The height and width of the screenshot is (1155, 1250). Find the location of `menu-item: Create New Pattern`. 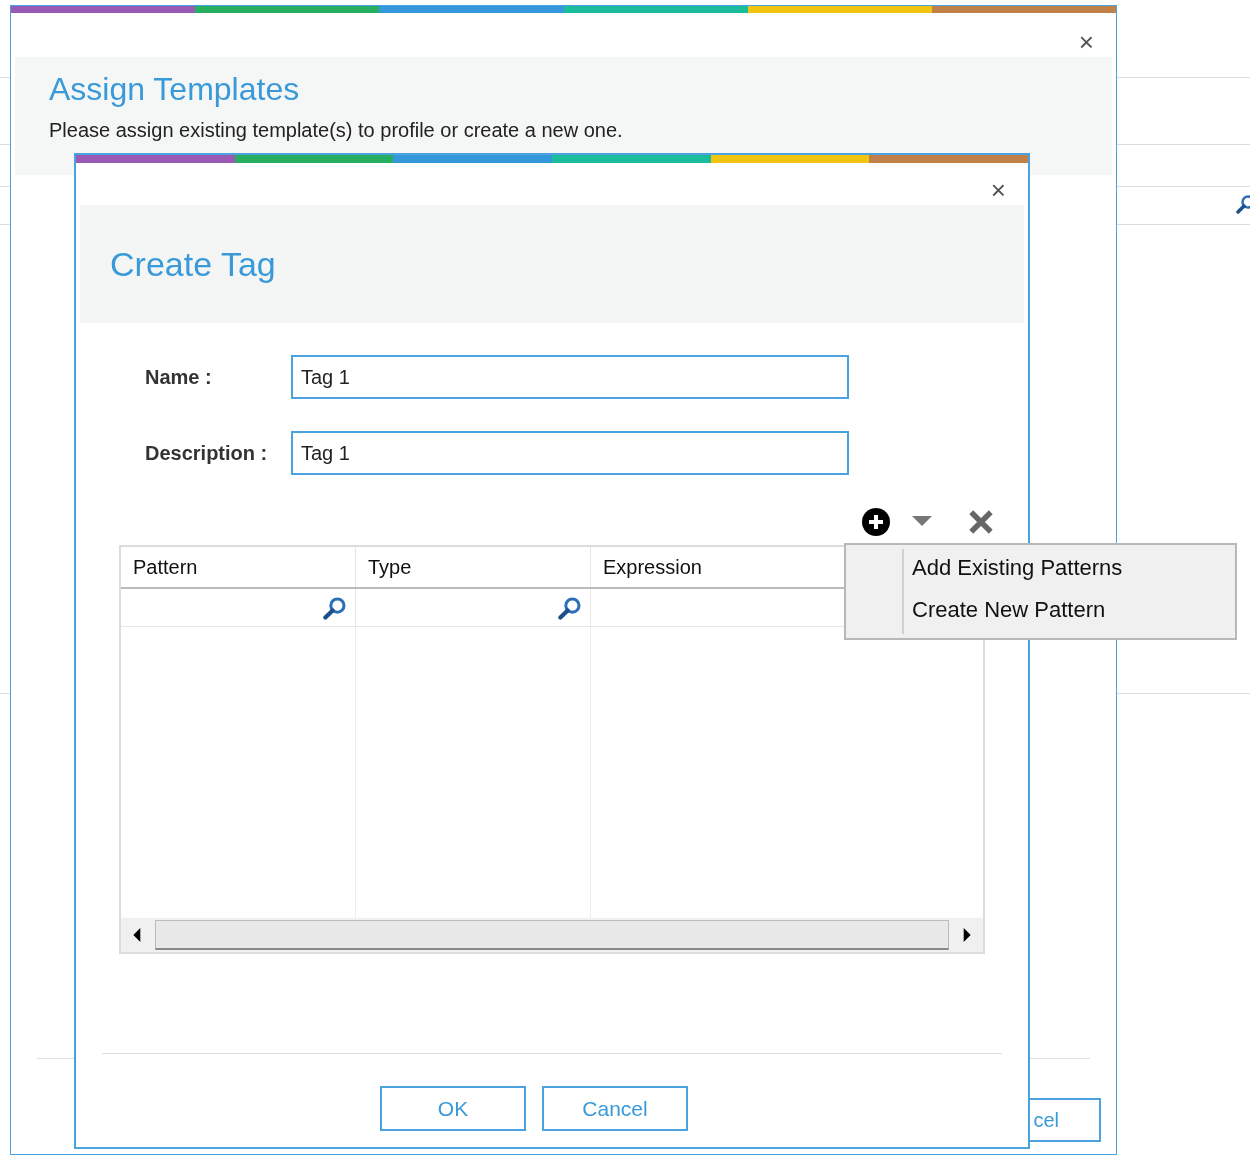

menu-item: Create New Pattern is located at coordinates (1017, 610).